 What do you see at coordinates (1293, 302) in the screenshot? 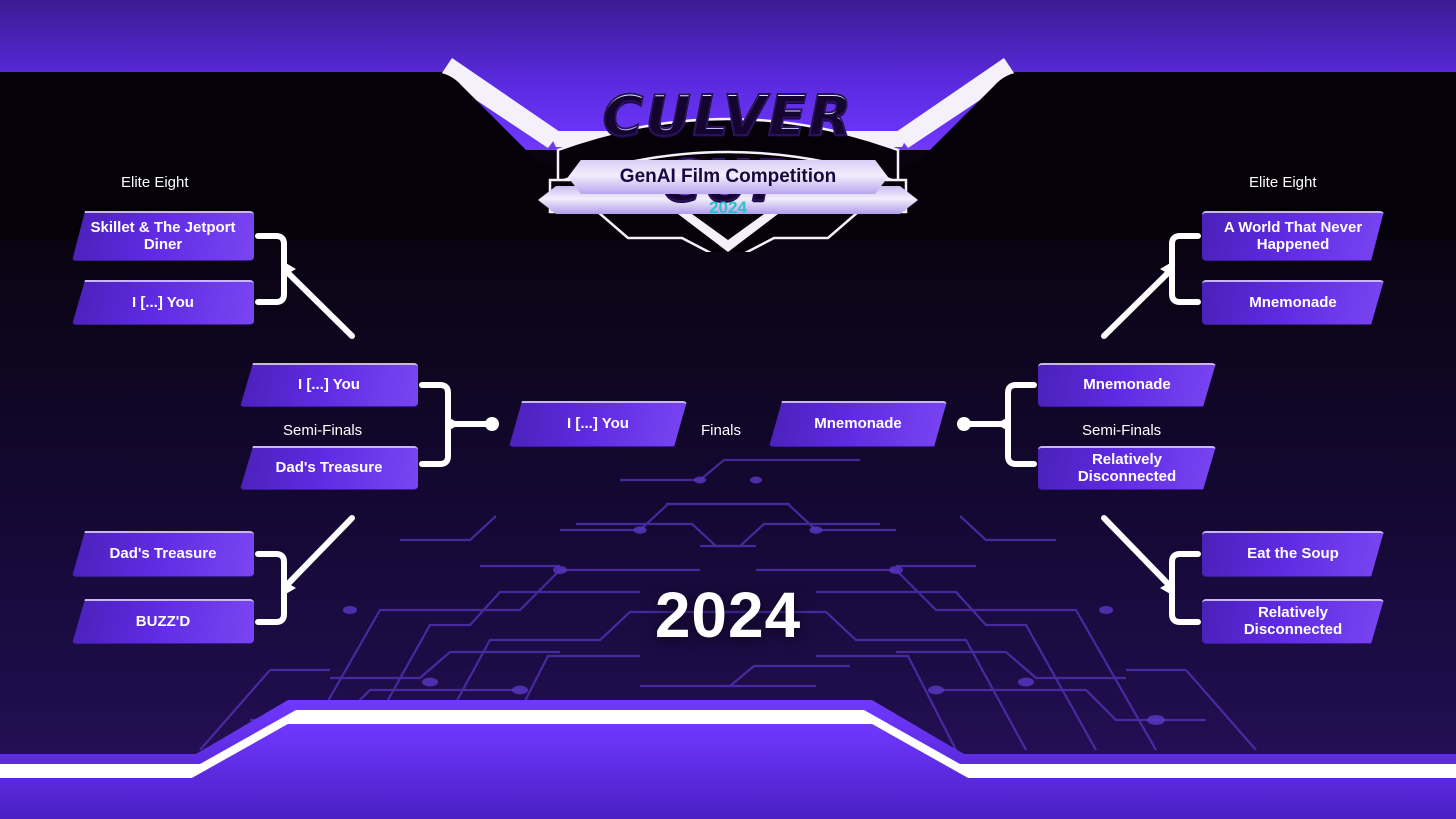
I see `bracket-entry-right-ee-2: Mnemonade` at bounding box center [1293, 302].